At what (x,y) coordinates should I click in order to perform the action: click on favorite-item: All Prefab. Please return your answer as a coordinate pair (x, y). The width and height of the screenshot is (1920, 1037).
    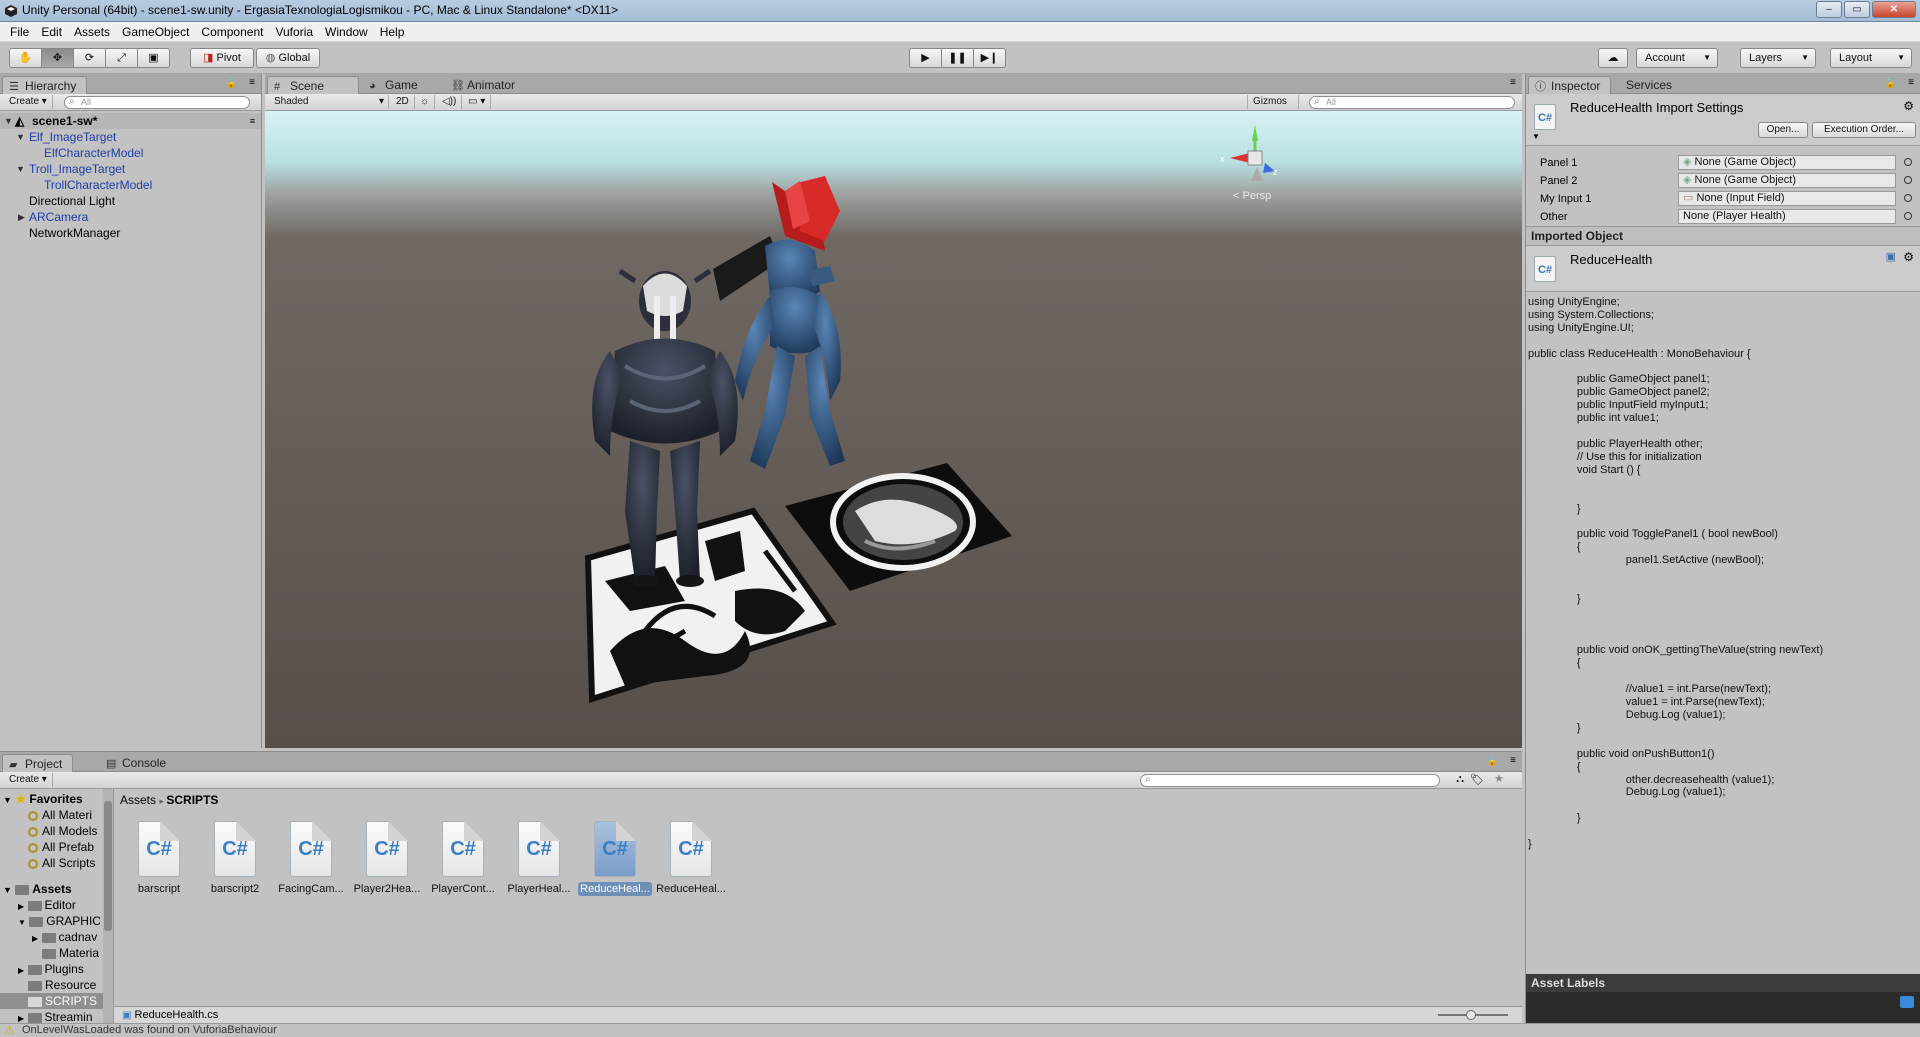
    Looking at the image, I should click on (51, 847).